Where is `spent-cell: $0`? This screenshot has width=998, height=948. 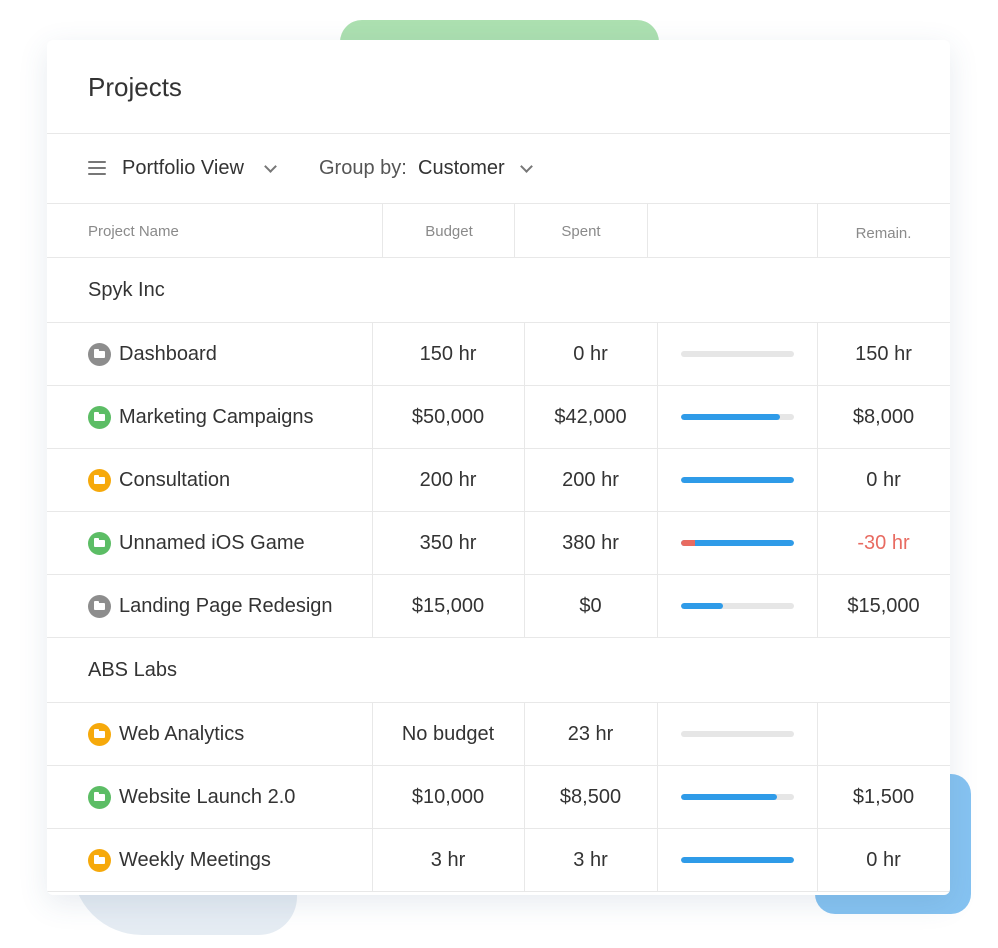
spent-cell: $0 is located at coordinates (590, 606).